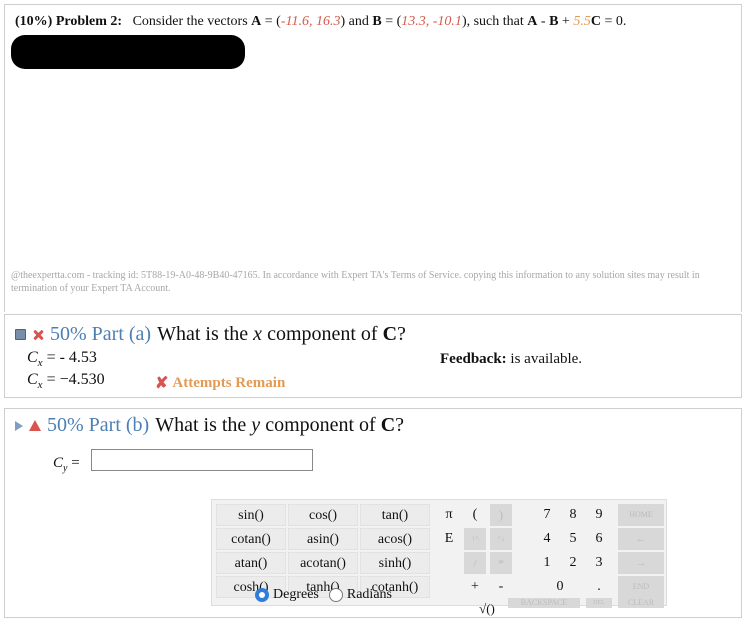  Describe the element at coordinates (35, 425) in the screenshot. I see `warning-icon` at that location.